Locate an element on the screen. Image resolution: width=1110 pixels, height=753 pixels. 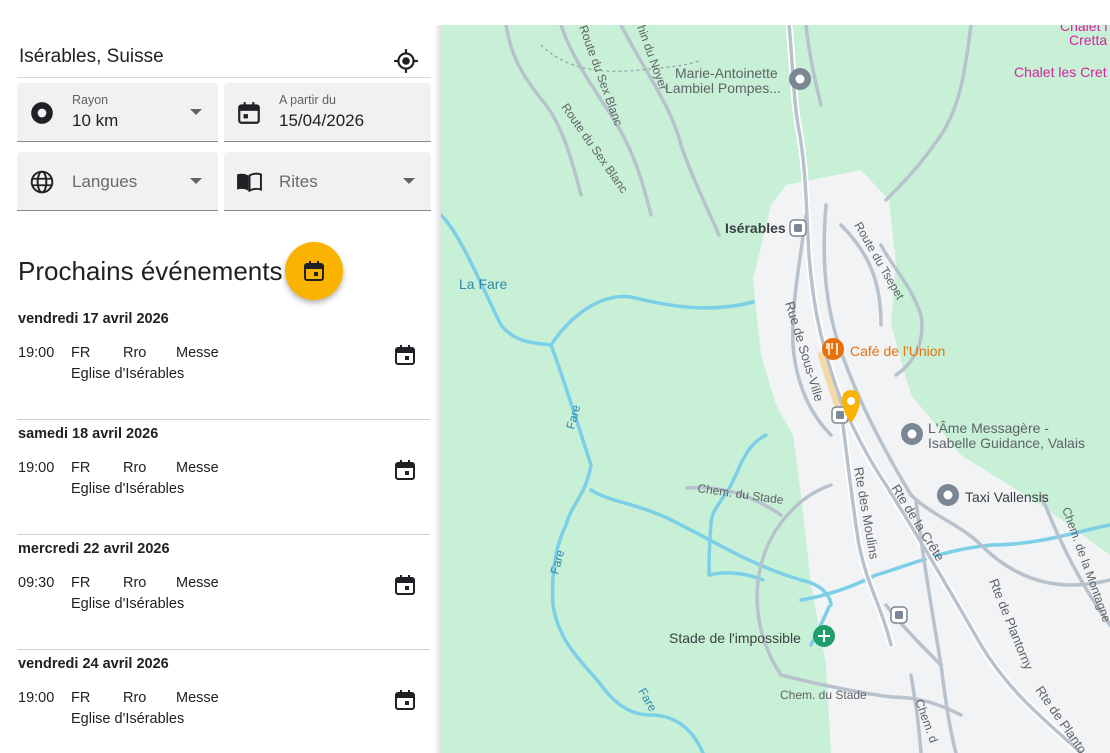
map-label: Isérables is located at coordinates (755, 228).